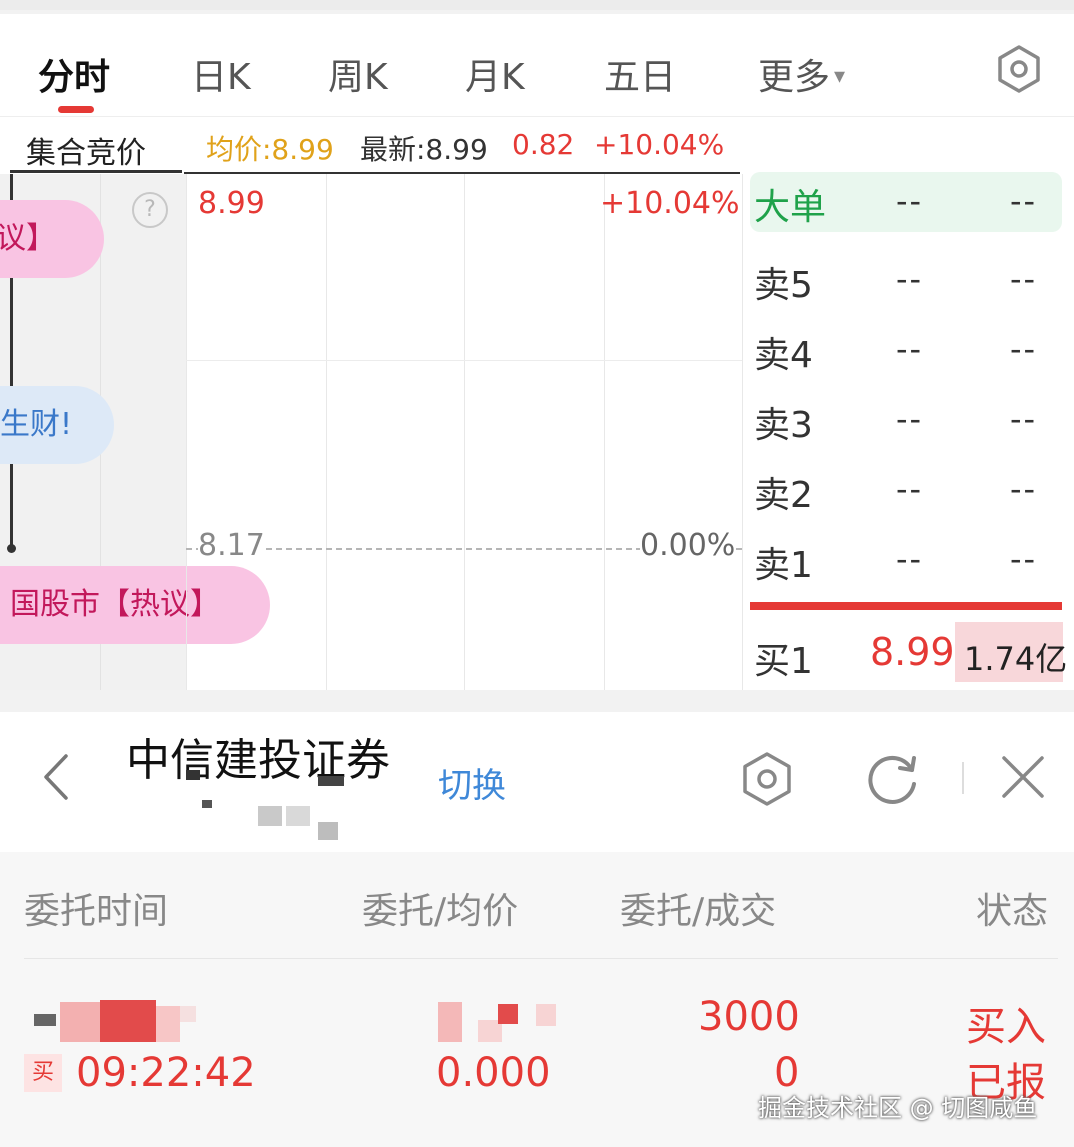  What do you see at coordinates (52, 239) in the screenshot?
I see `discussion-bubble: 议】` at bounding box center [52, 239].